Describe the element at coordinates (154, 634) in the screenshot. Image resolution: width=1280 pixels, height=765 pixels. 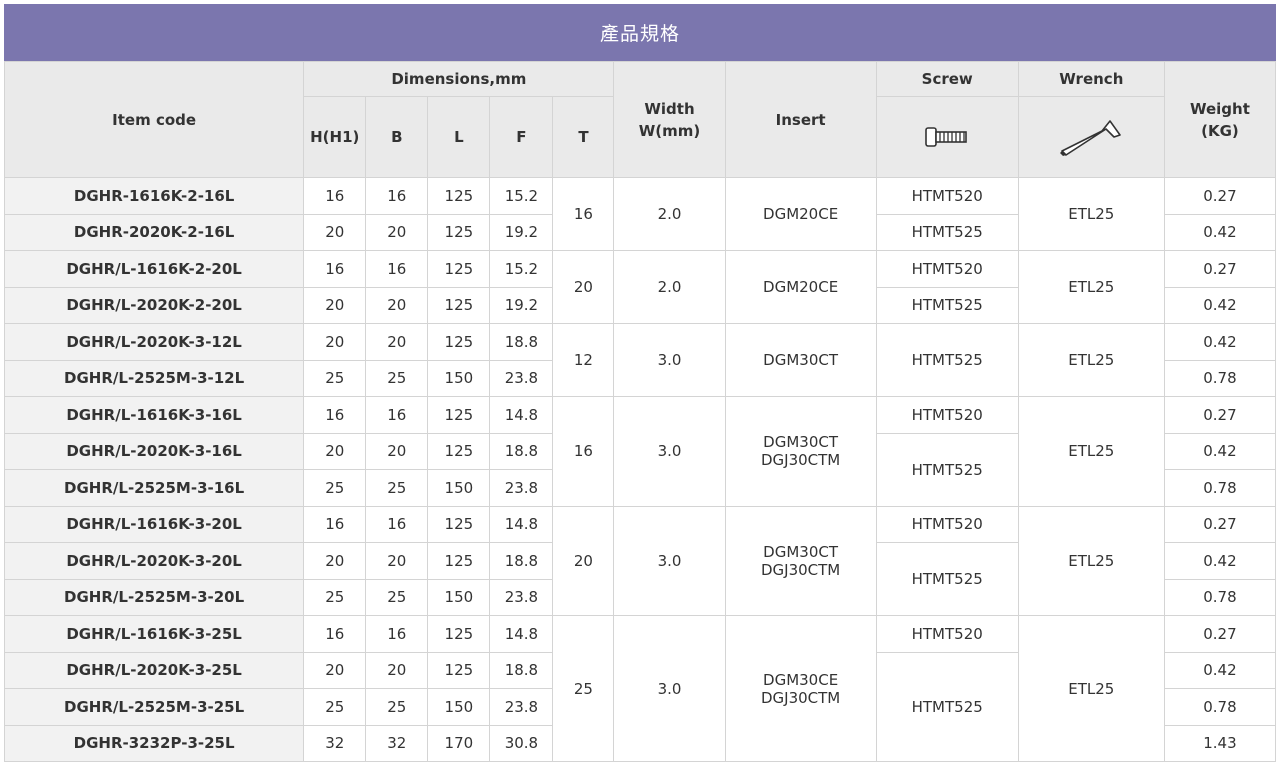
I see `item-code-cell: DGHR/L-1616K-3-25L` at that location.